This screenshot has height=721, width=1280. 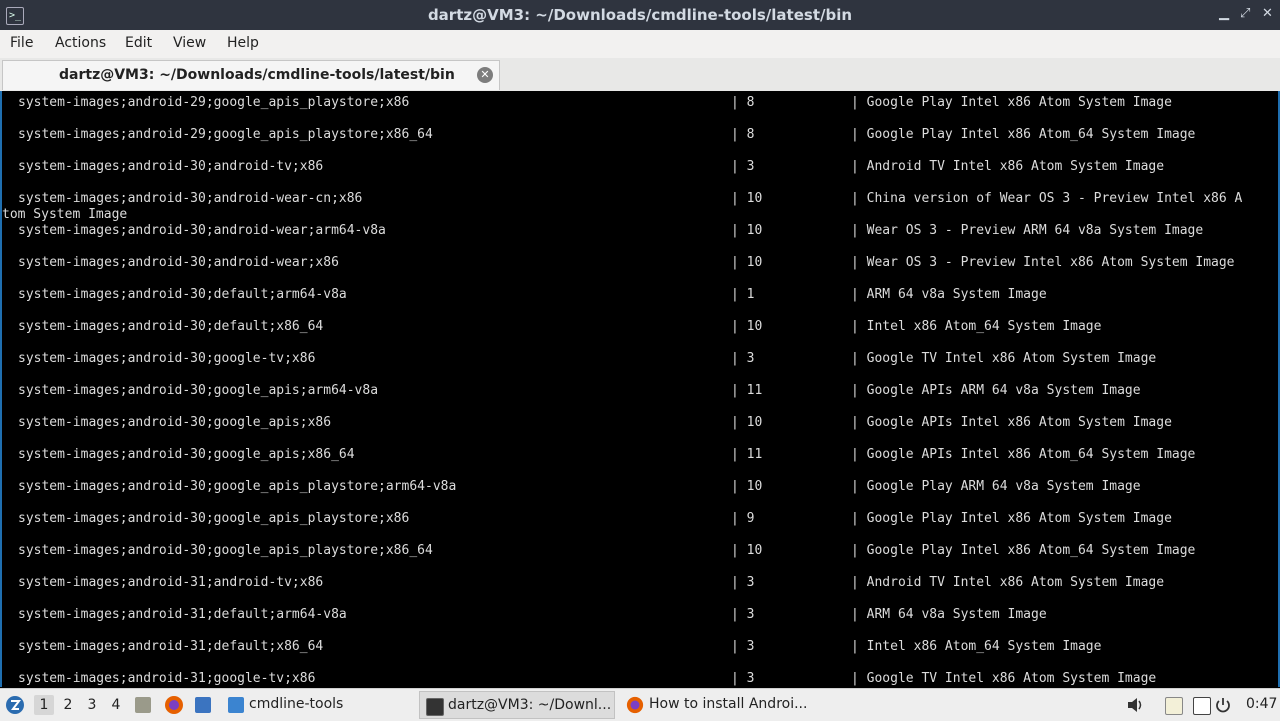 I want to click on menu-file: File, so click(x=21, y=43).